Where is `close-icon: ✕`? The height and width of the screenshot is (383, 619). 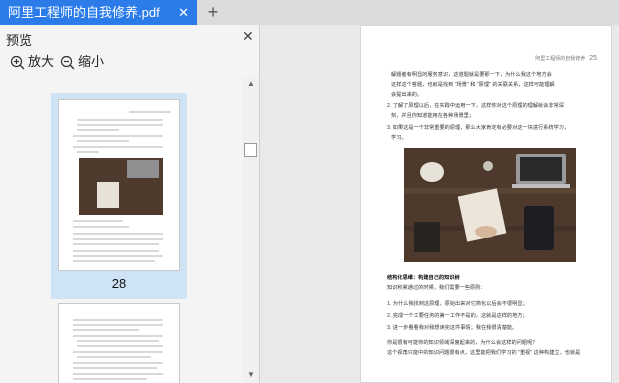
close-icon: ✕ is located at coordinates (183, 12).